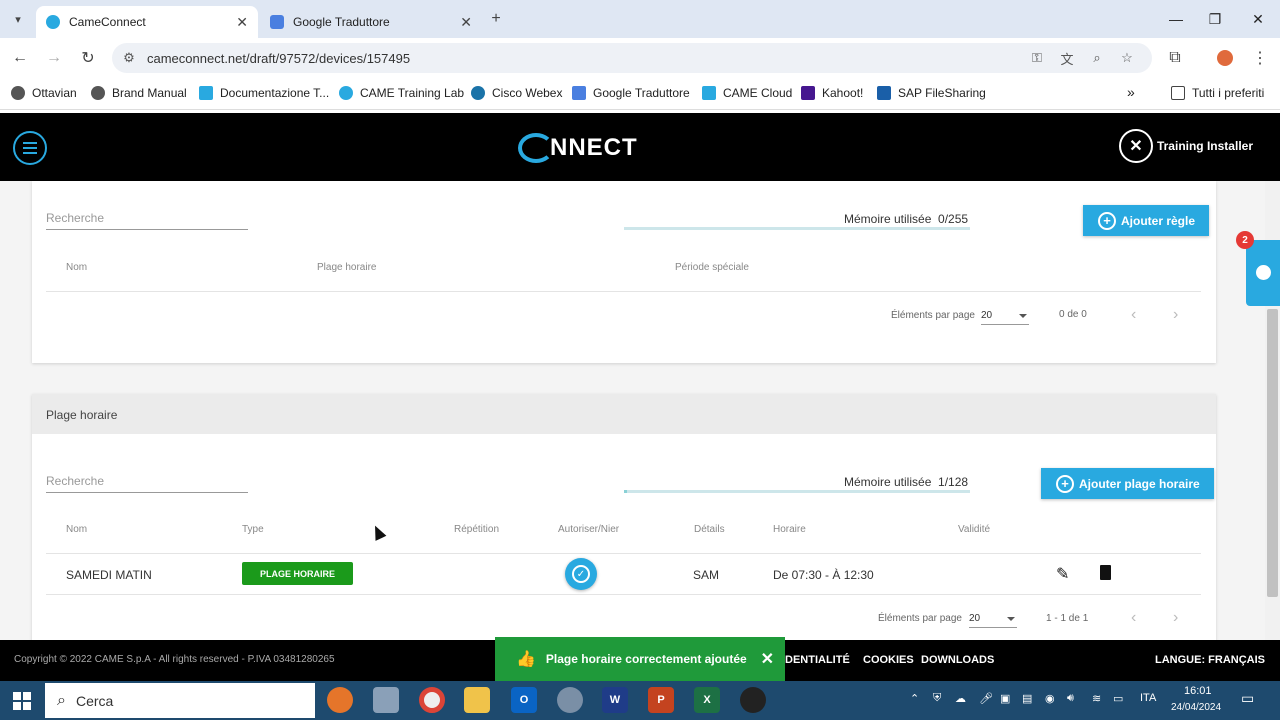  What do you see at coordinates (253, 529) in the screenshot?
I see `col-header-type: Type` at bounding box center [253, 529].